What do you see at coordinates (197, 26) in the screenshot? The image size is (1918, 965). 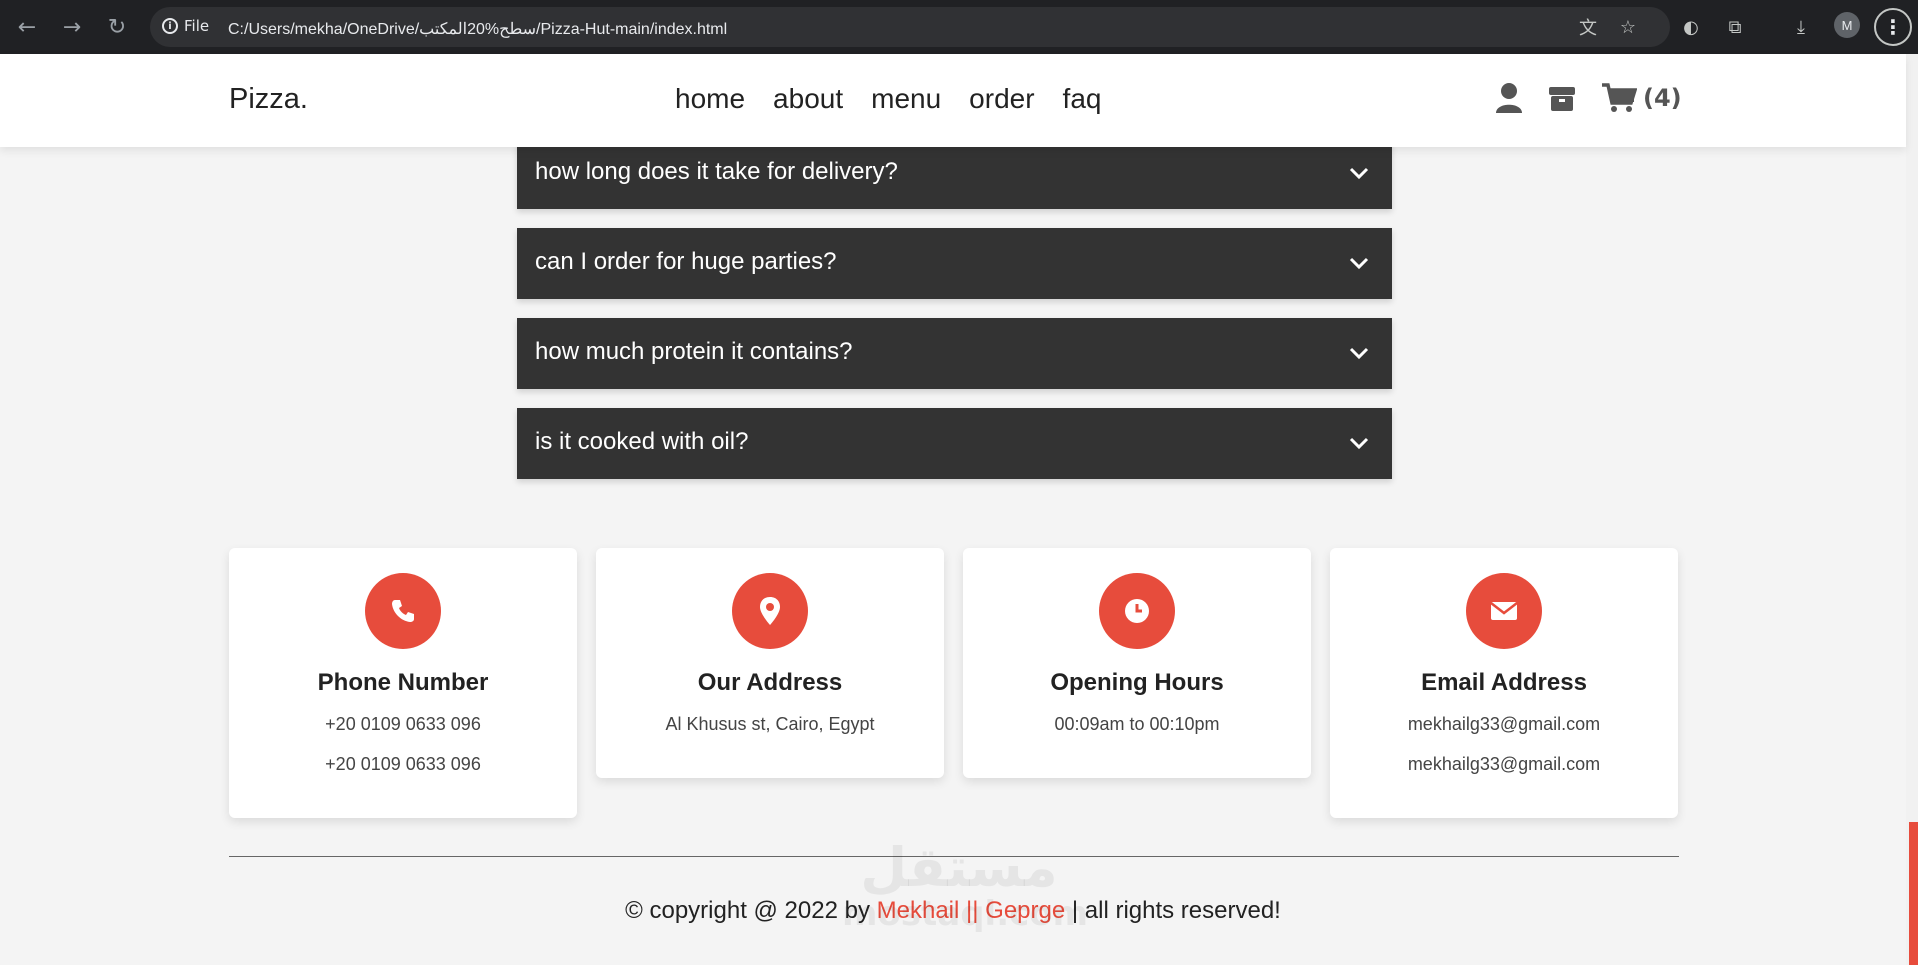 I see `site-info-label: File` at bounding box center [197, 26].